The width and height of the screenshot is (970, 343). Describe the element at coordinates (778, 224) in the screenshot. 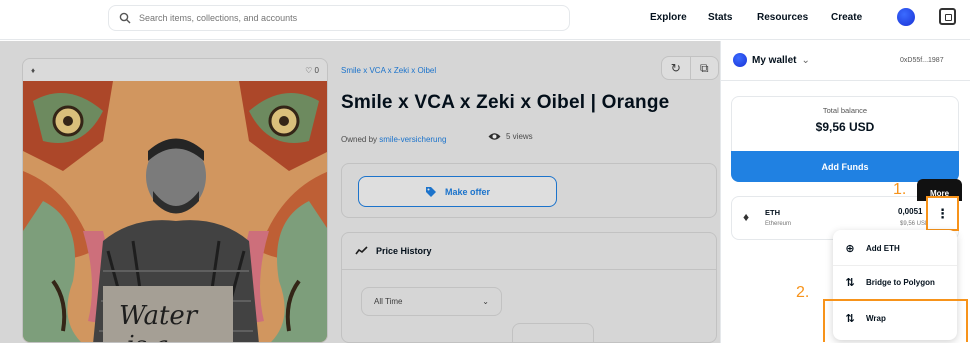

I see `token-name: Ethereum` at that location.